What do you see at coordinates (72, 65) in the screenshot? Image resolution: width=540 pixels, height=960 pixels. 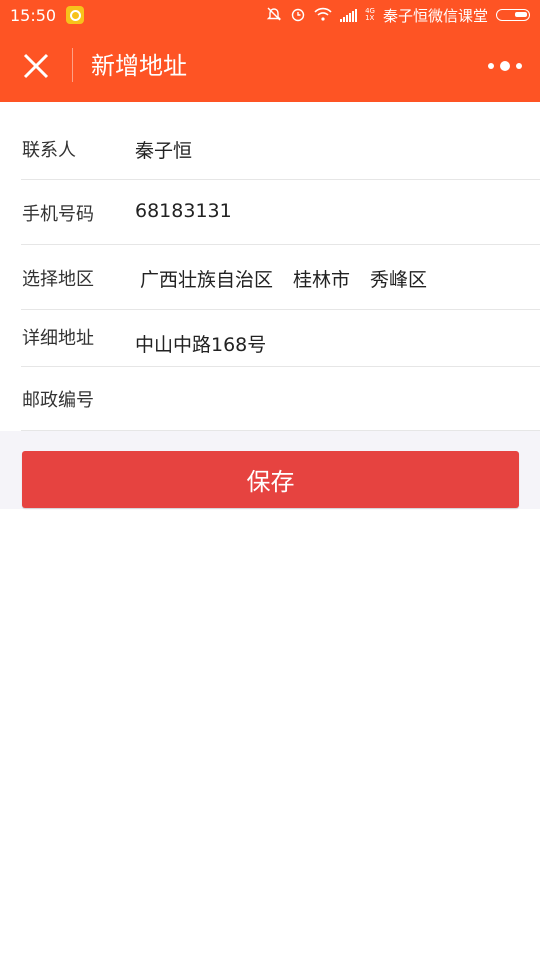 I see `nav-divider` at bounding box center [72, 65].